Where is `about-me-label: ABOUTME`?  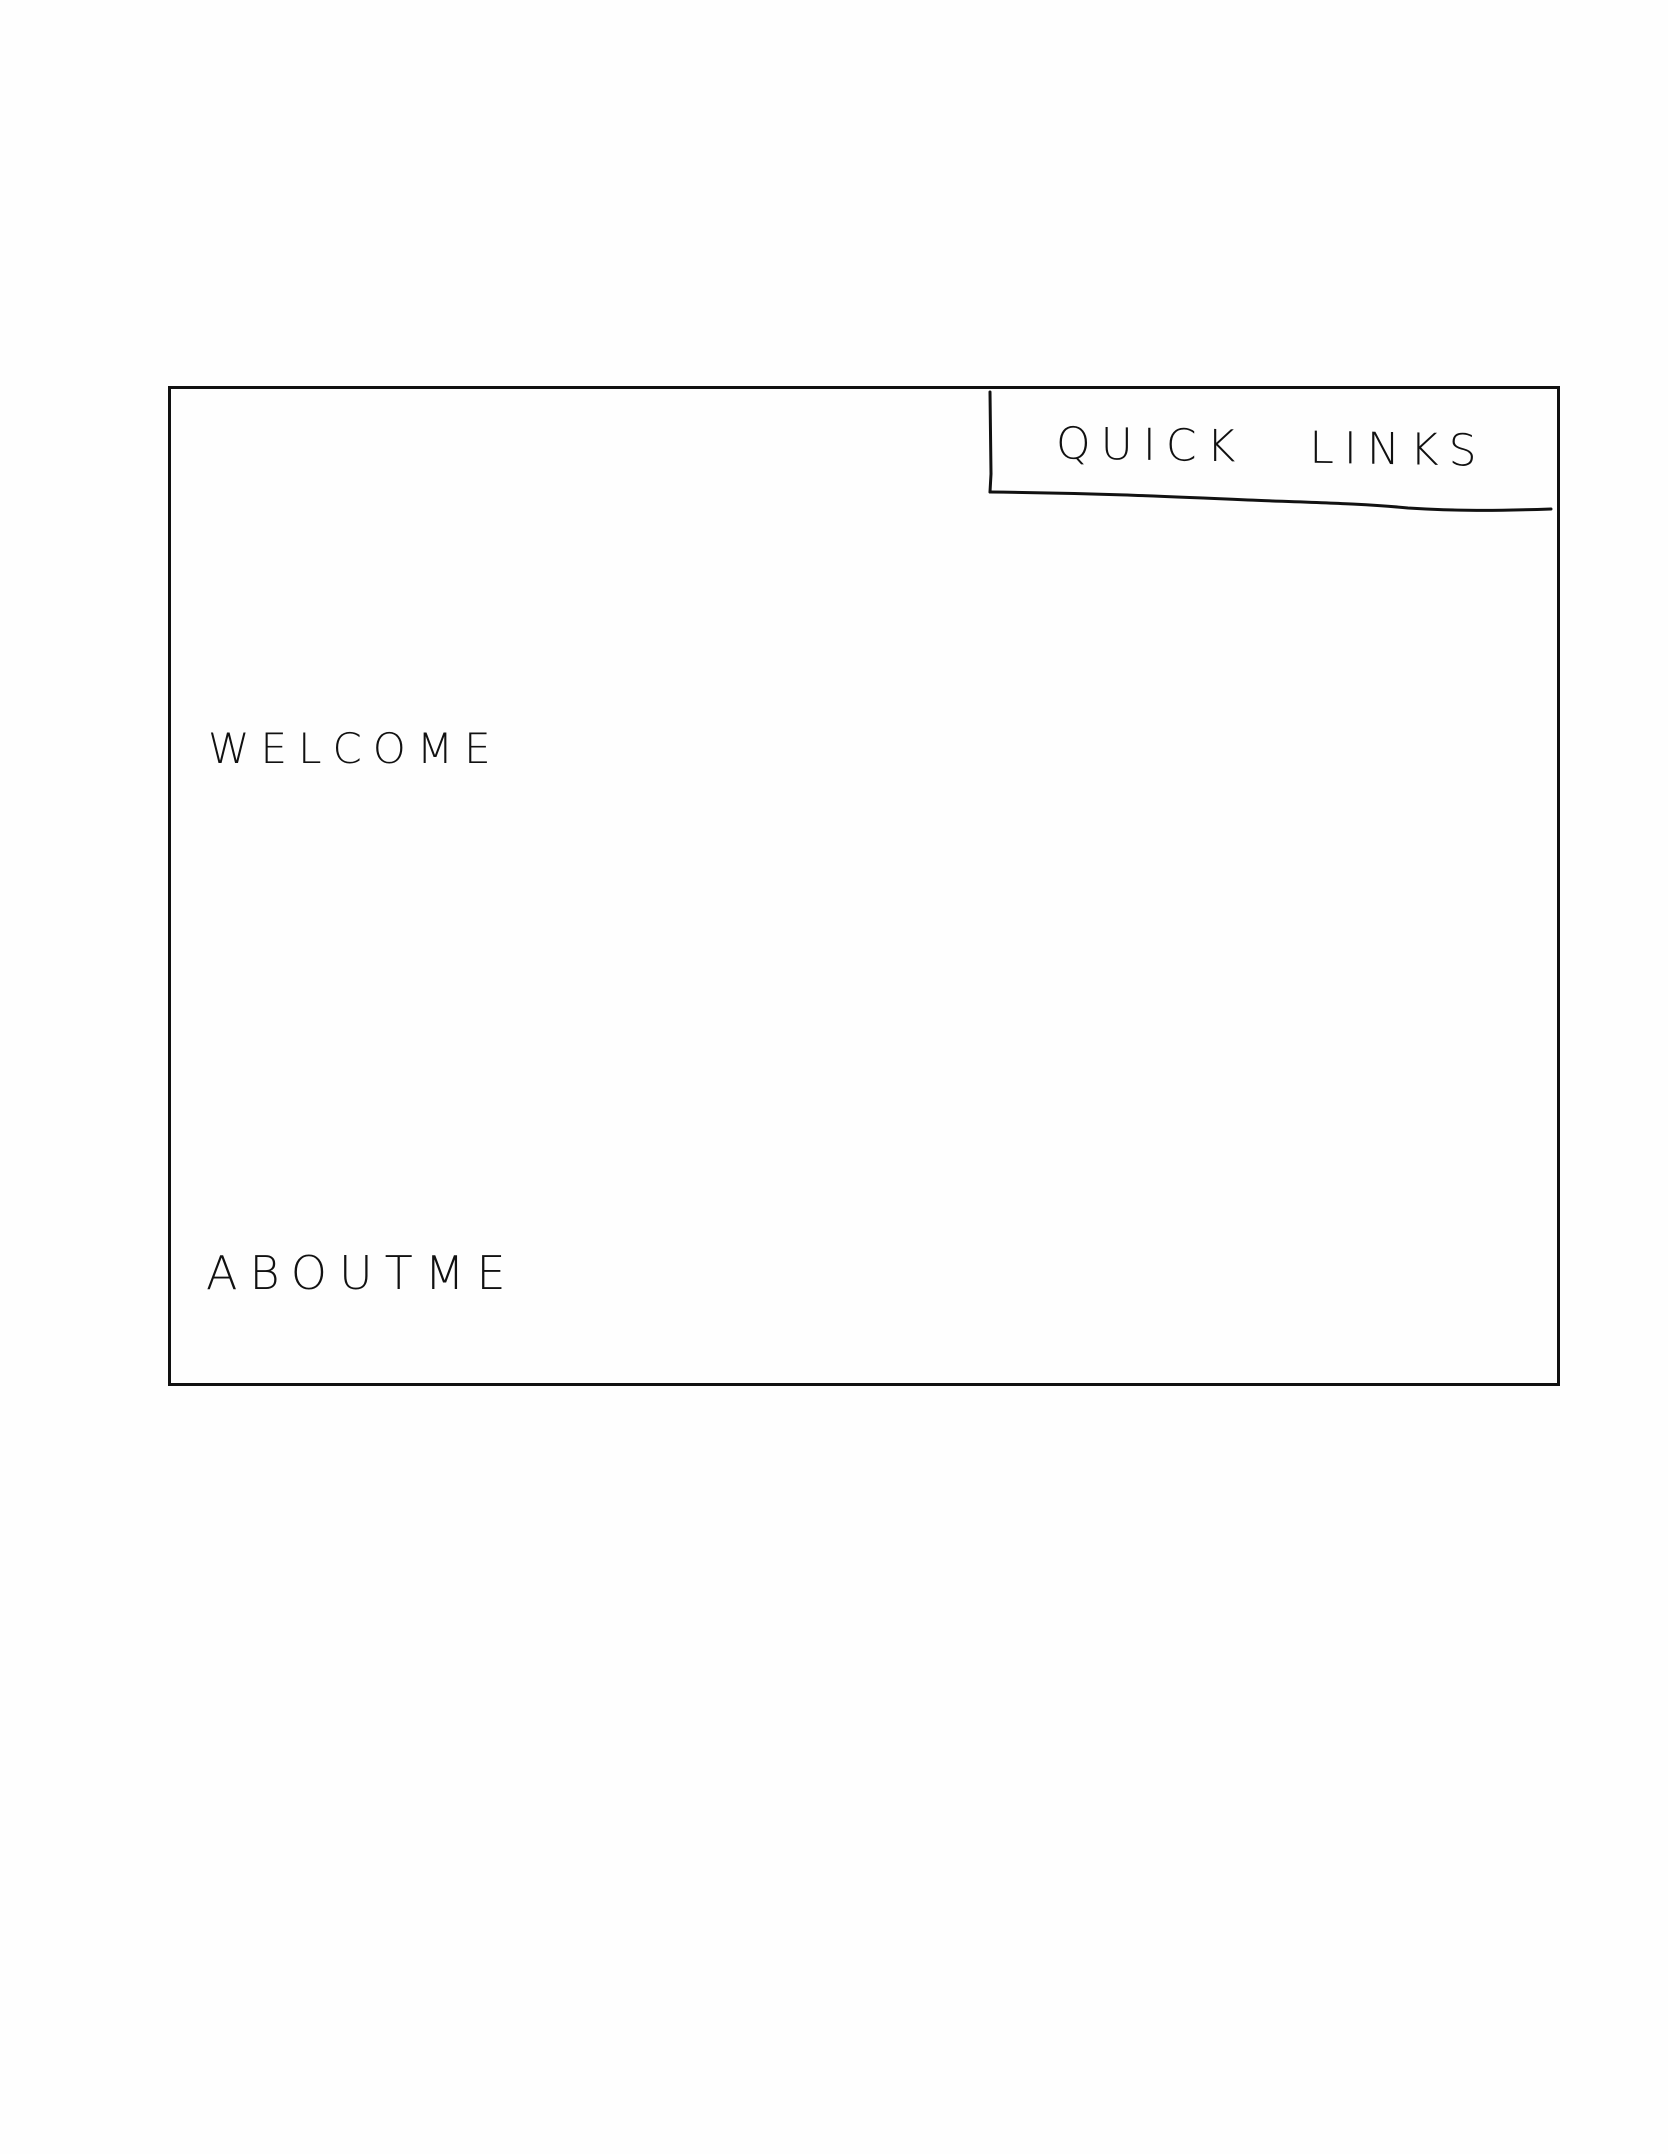
about-me-label: ABOUTME is located at coordinates (362, 1273).